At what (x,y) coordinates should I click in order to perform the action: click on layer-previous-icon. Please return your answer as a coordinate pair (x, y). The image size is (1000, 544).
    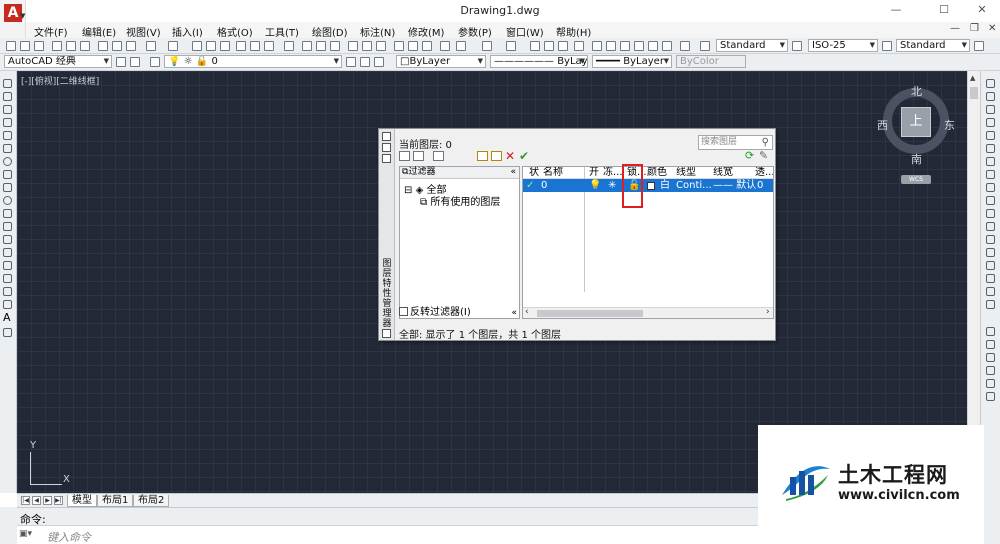
    Looking at the image, I should click on (365, 62).